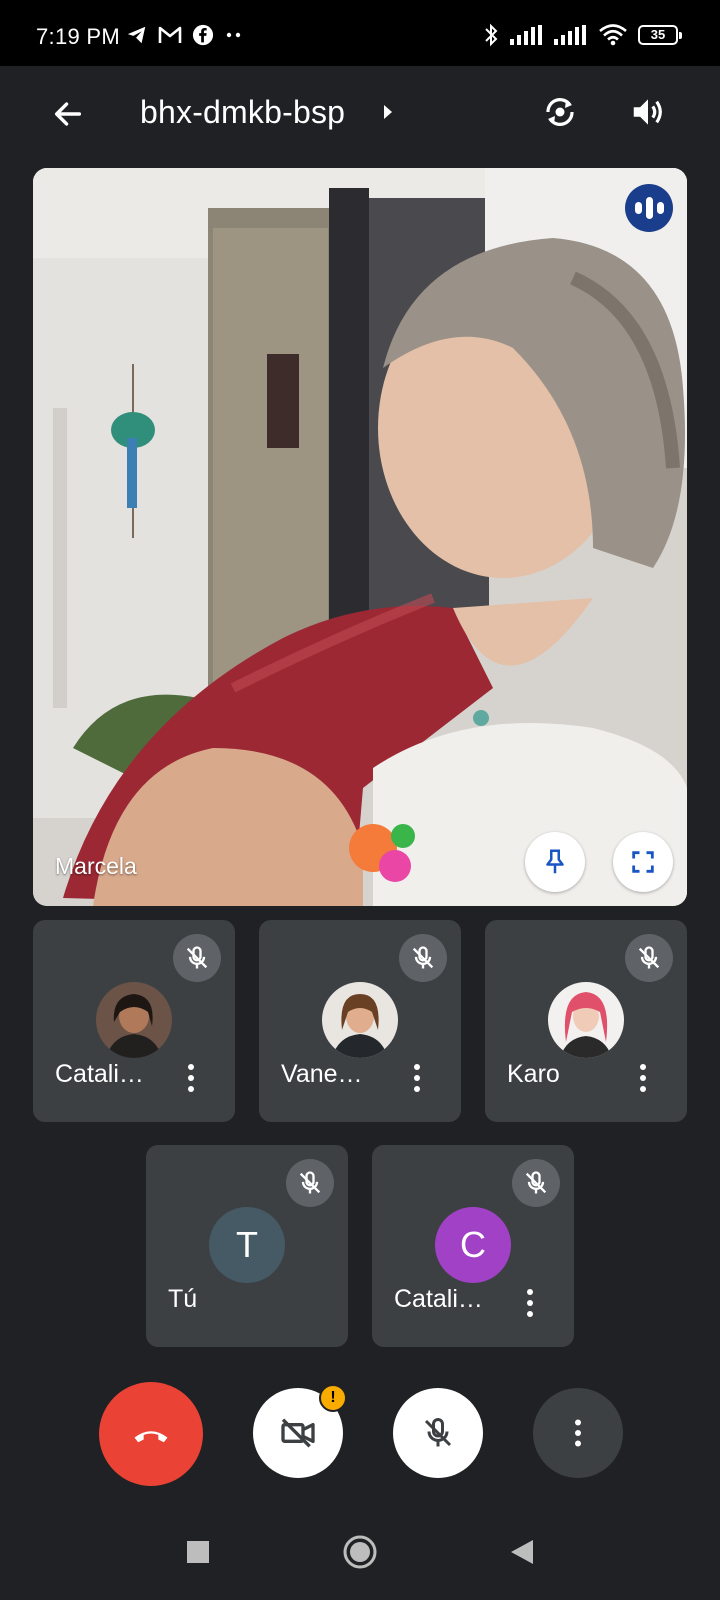  What do you see at coordinates (242, 112) in the screenshot?
I see `meeting-code-title: bhx-dmkb-bsp` at bounding box center [242, 112].